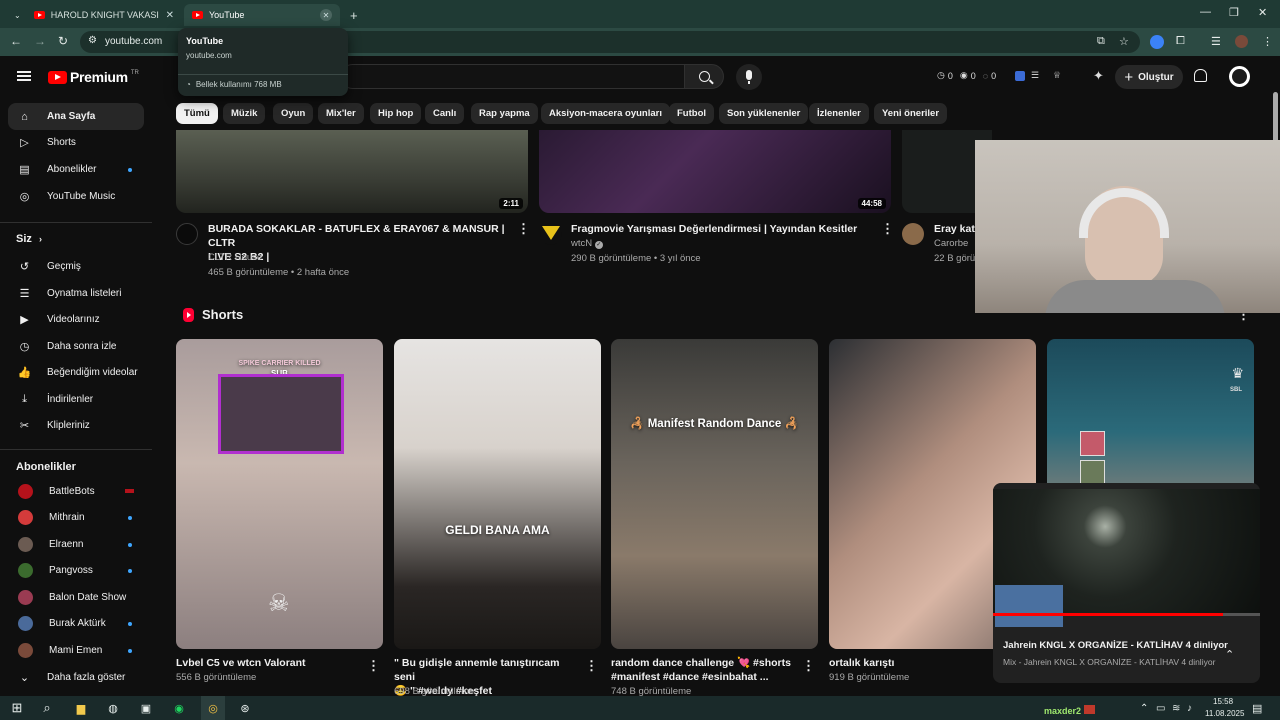  What do you see at coordinates (40, 41) in the screenshot?
I see `forward-icon: →` at bounding box center [40, 41].